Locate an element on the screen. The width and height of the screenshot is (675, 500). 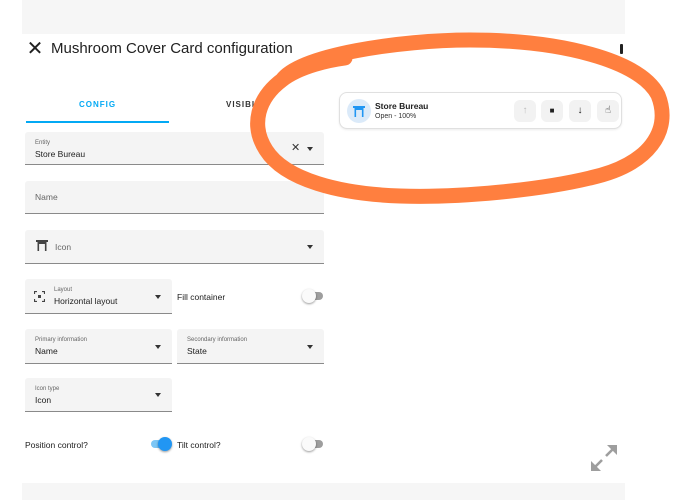
tab-config: CONFIG is located at coordinates (97, 108).